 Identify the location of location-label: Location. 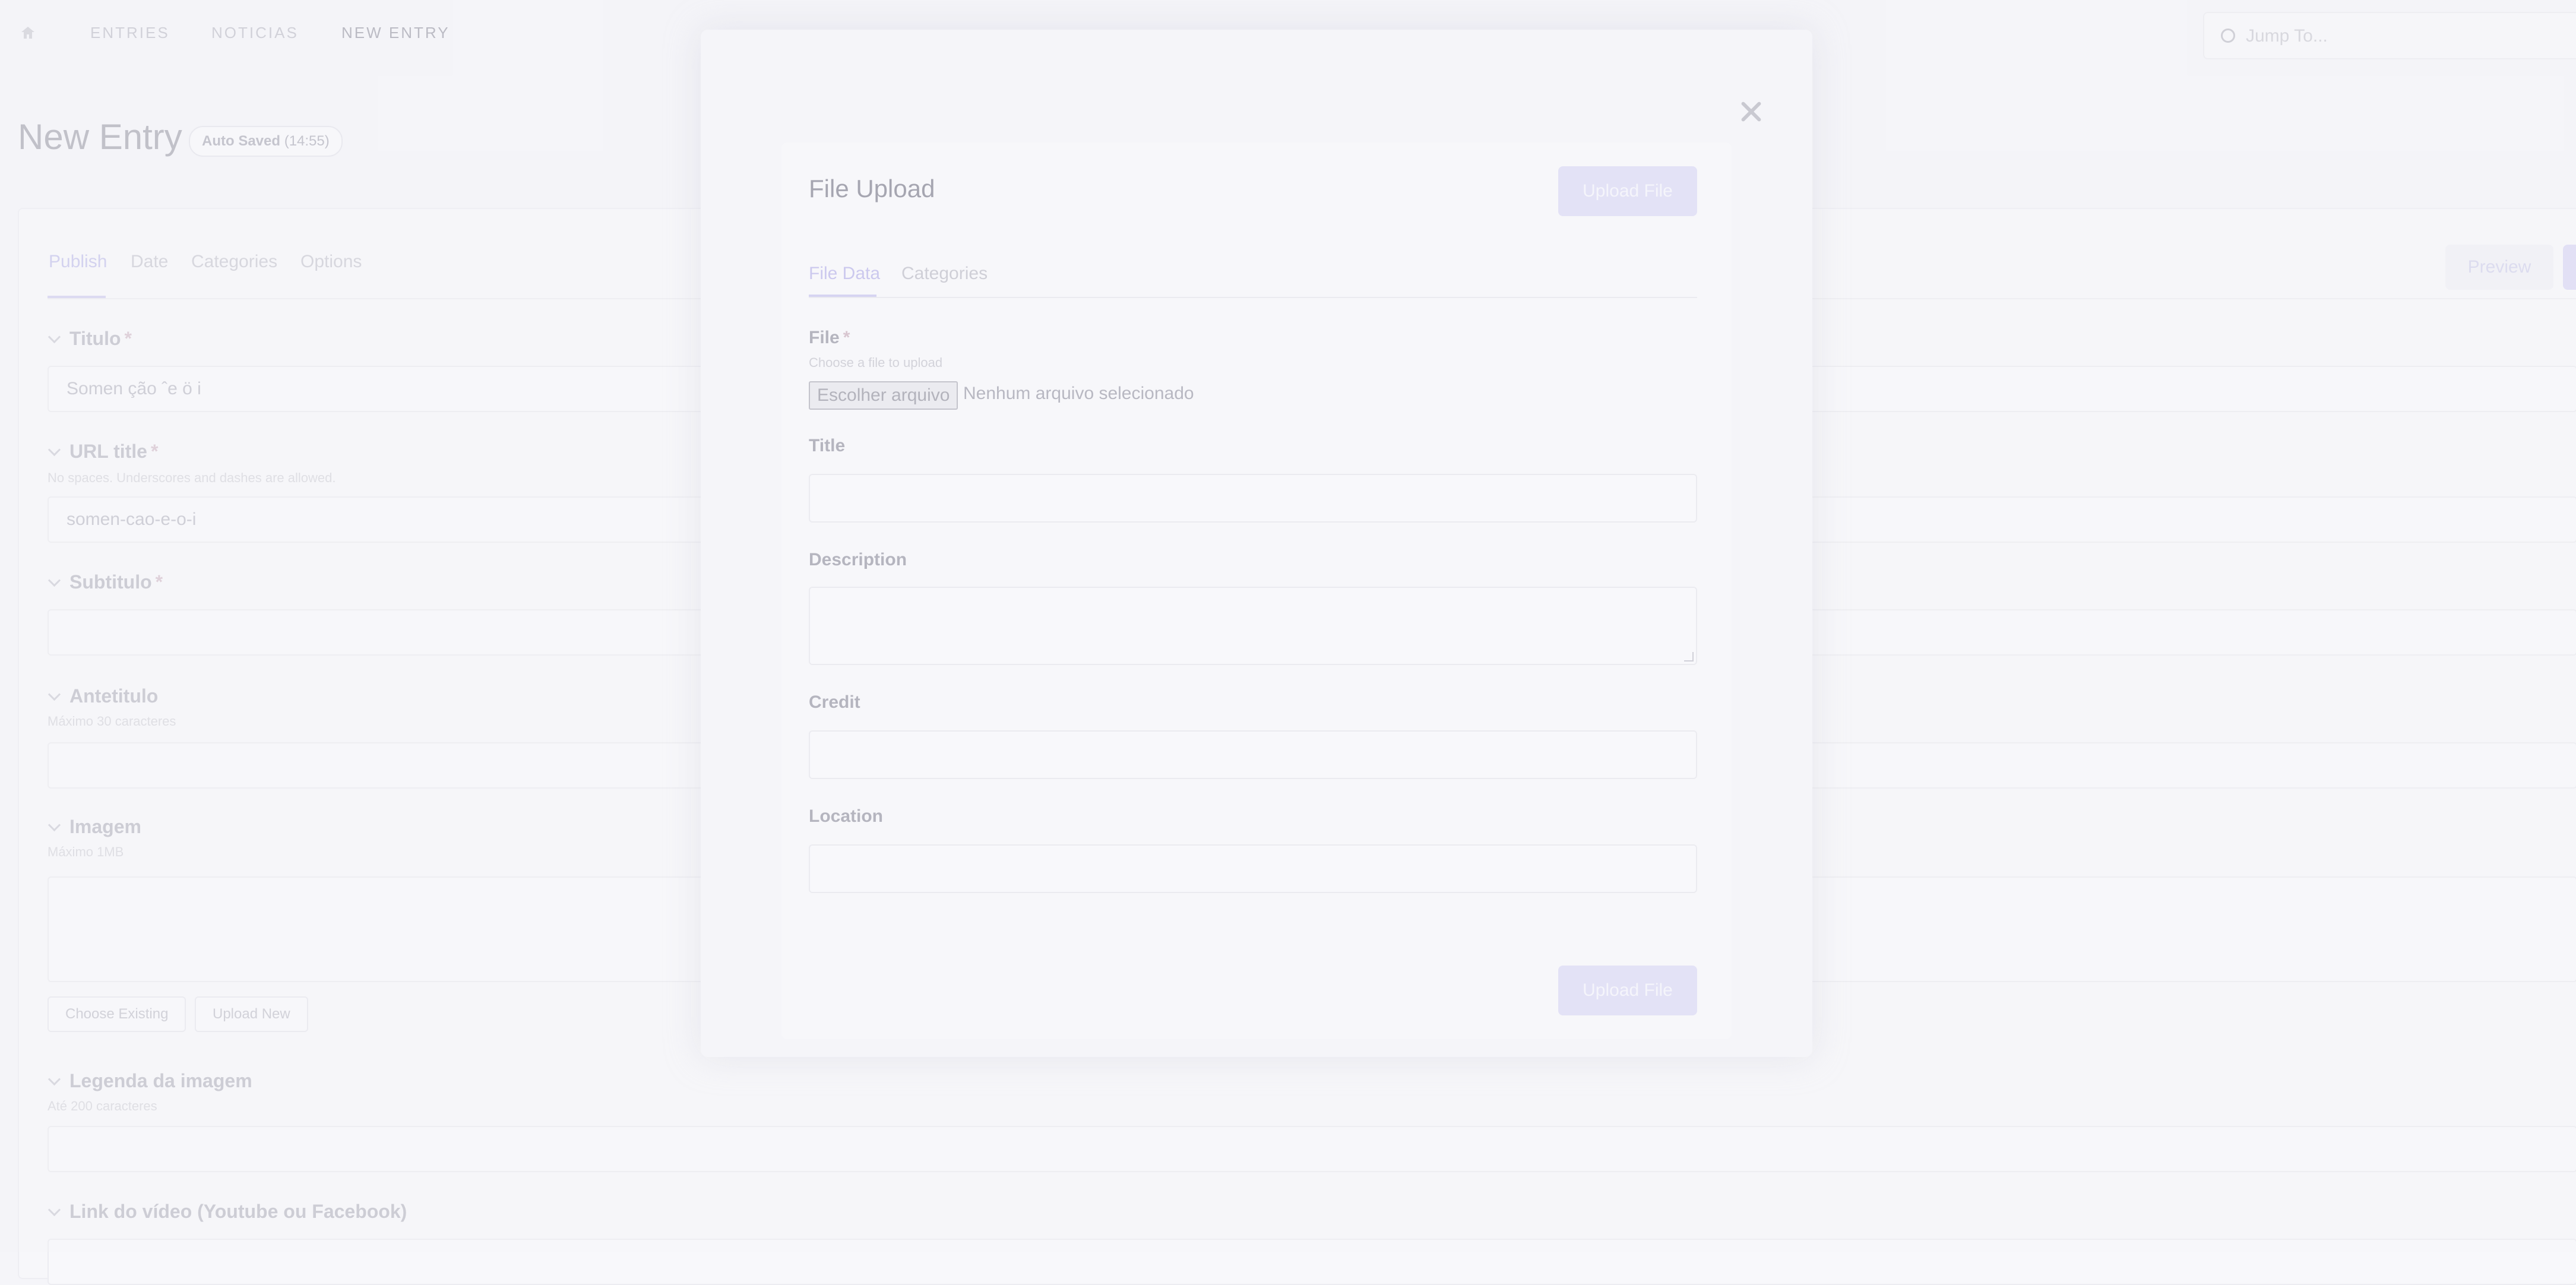
(846, 816).